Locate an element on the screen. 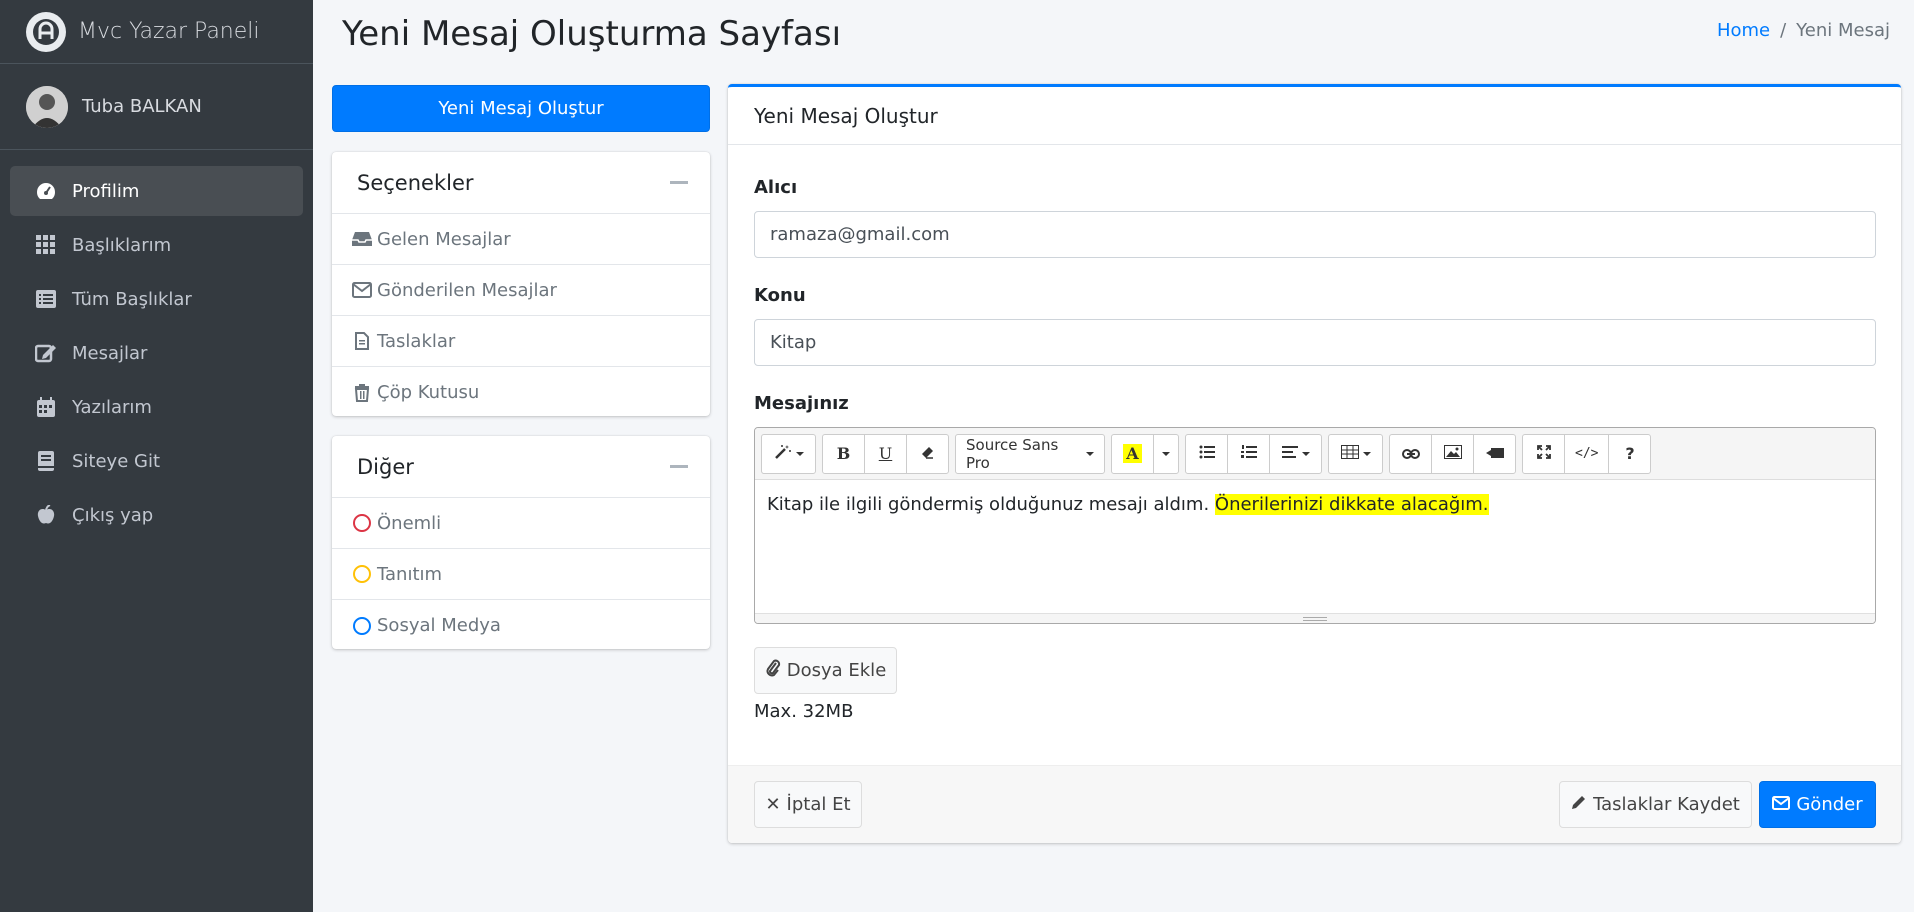  video-icon is located at coordinates (1494, 454).